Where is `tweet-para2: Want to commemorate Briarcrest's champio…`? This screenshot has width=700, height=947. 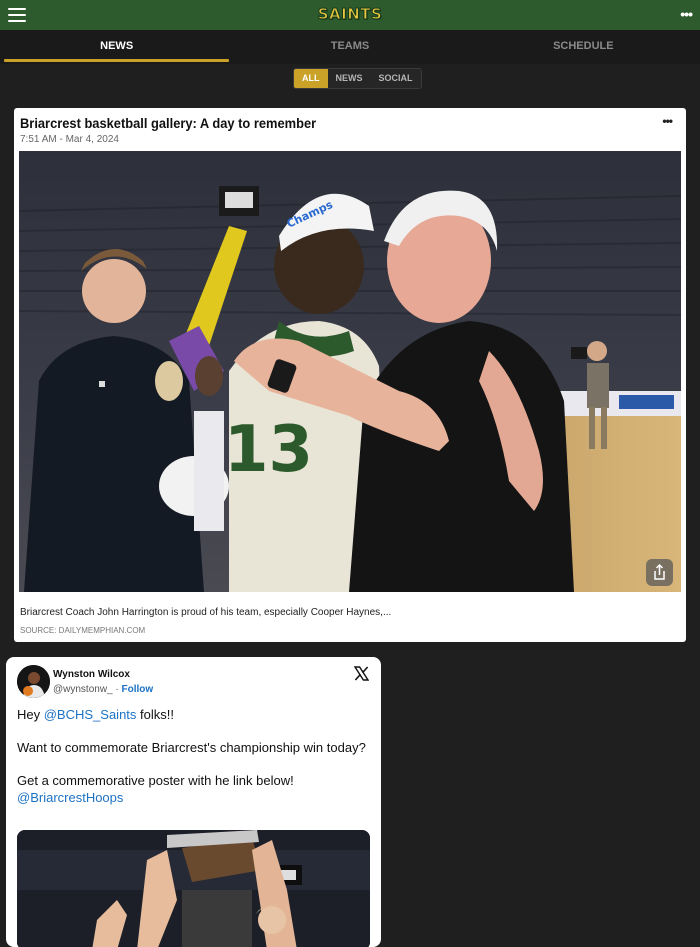
tweet-para2: Want to commemorate Briarcrest's champio… is located at coordinates (191, 747).